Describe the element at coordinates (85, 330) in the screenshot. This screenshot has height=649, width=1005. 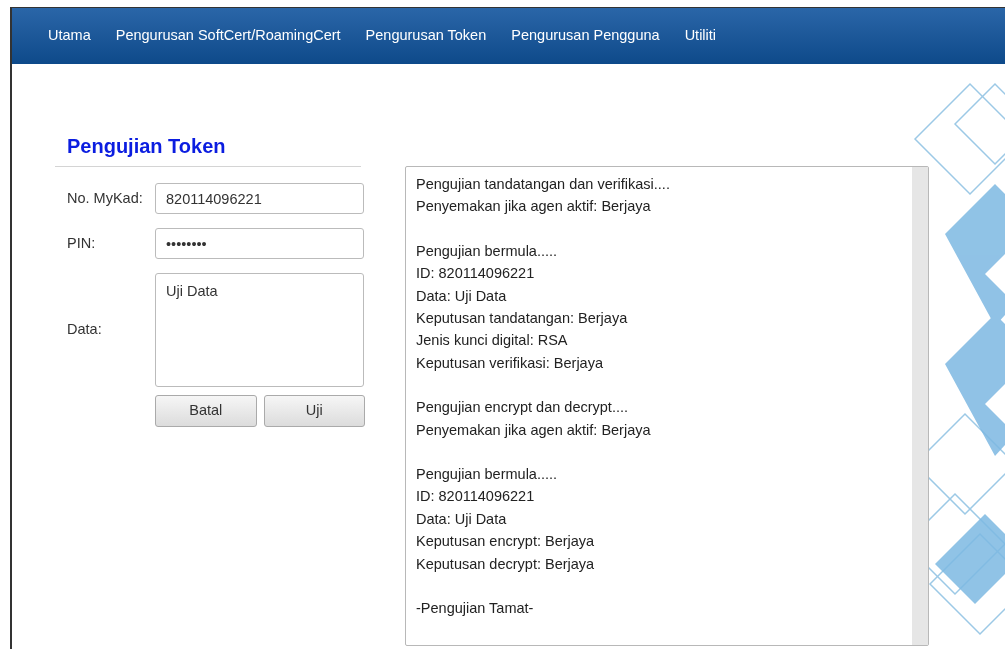
I see `field-label: Data:` at that location.